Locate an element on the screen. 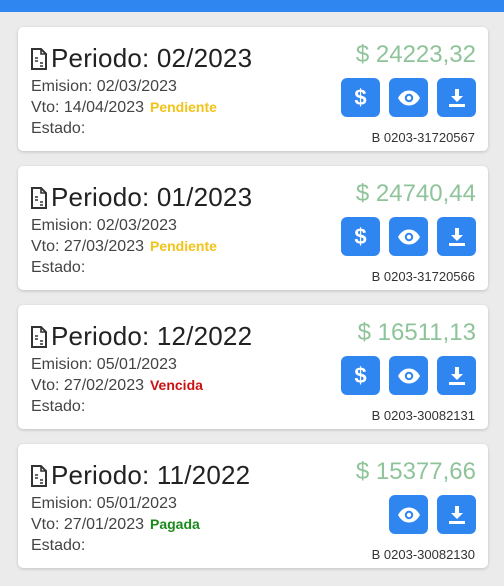 This screenshot has width=504, height=586. status-badge: Vencida is located at coordinates (176, 385).